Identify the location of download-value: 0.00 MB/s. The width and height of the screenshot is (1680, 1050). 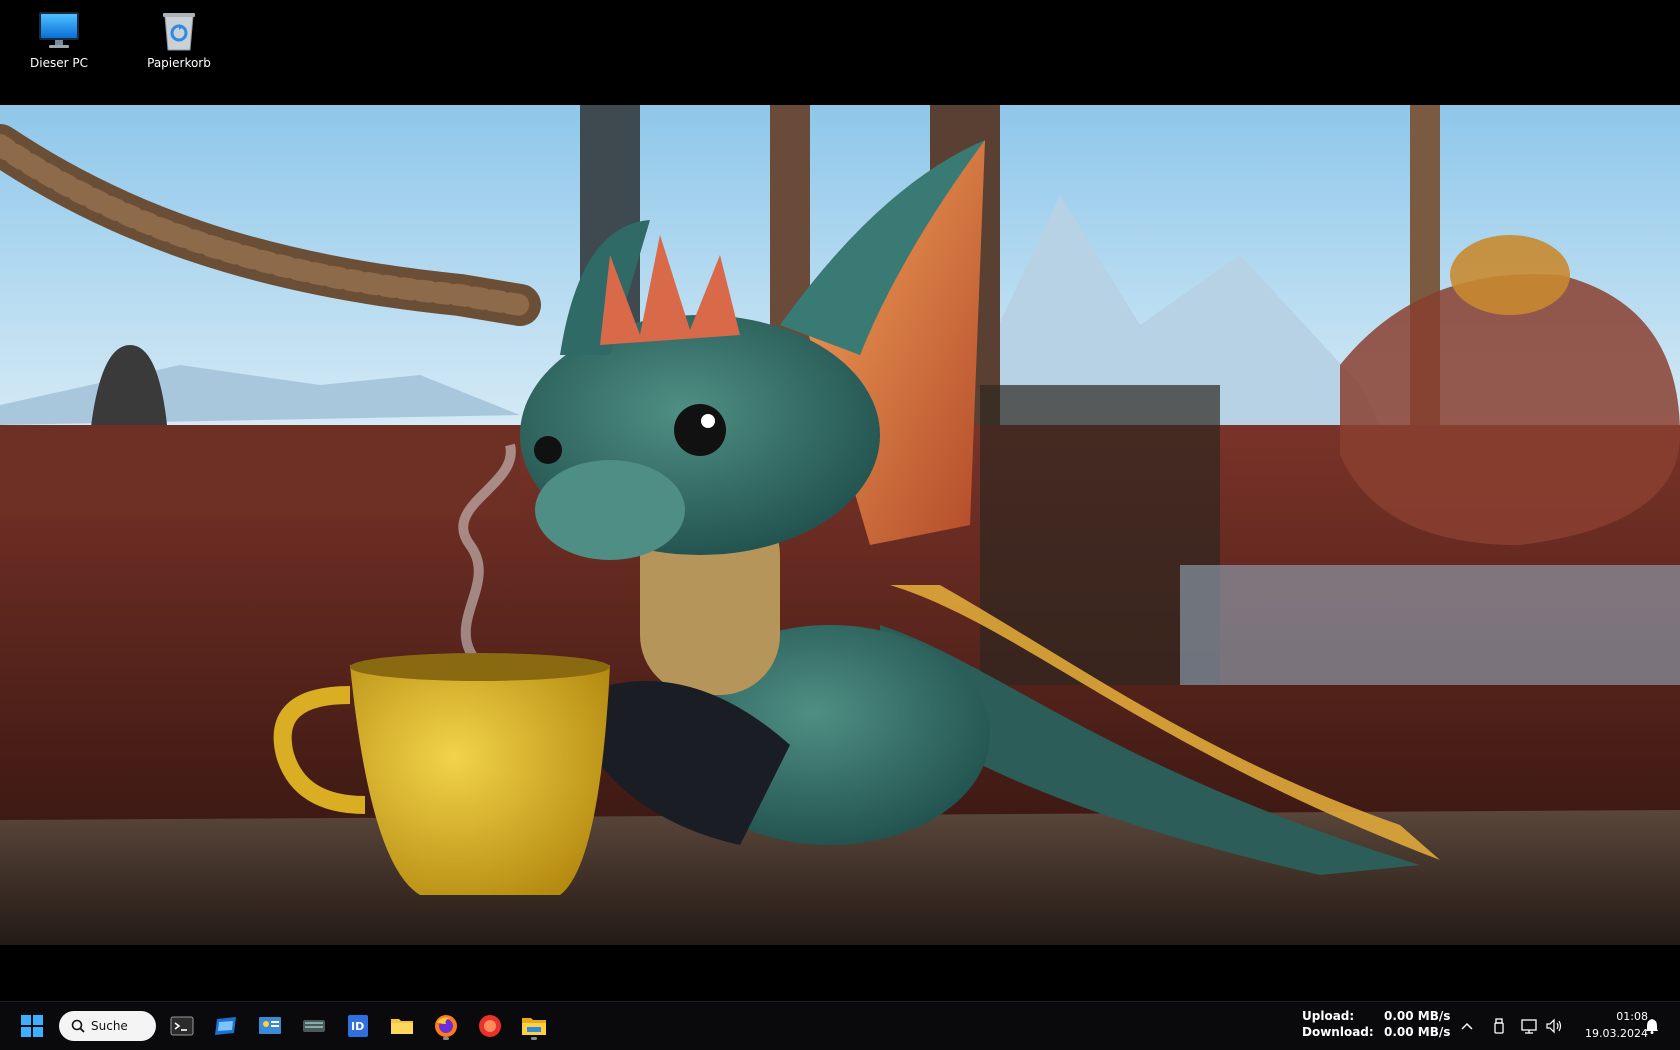
(1417, 1032).